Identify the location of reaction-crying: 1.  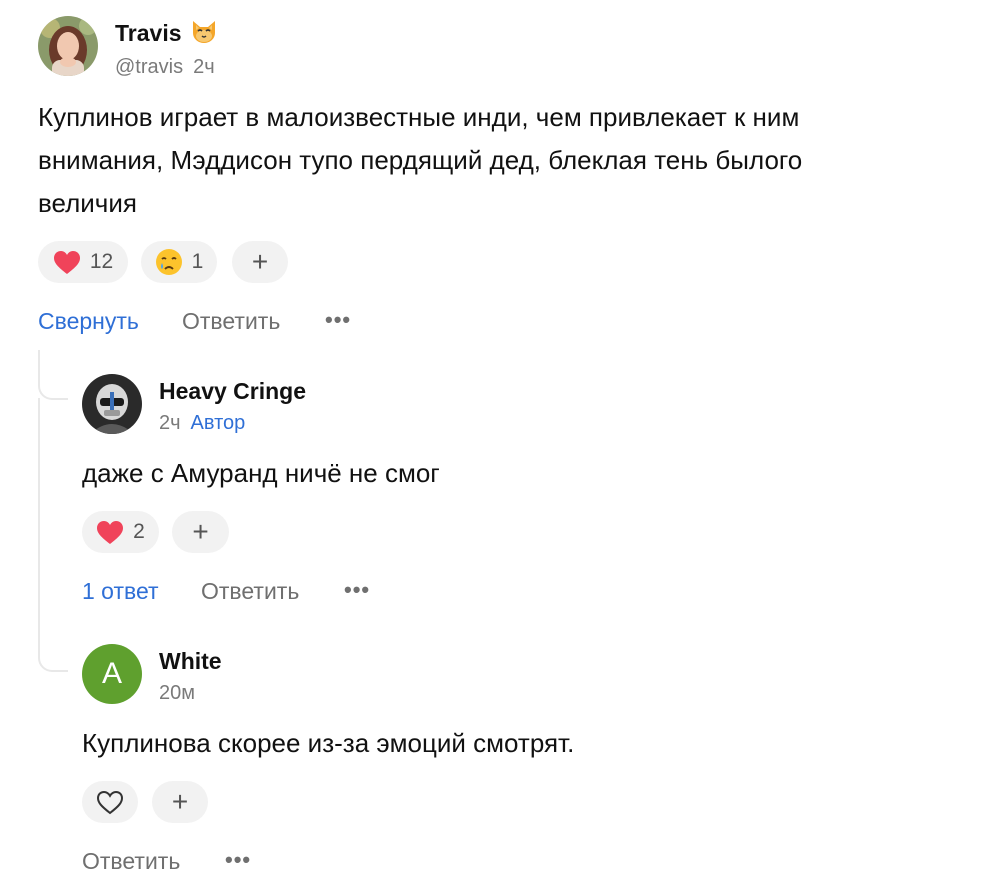
(179, 262).